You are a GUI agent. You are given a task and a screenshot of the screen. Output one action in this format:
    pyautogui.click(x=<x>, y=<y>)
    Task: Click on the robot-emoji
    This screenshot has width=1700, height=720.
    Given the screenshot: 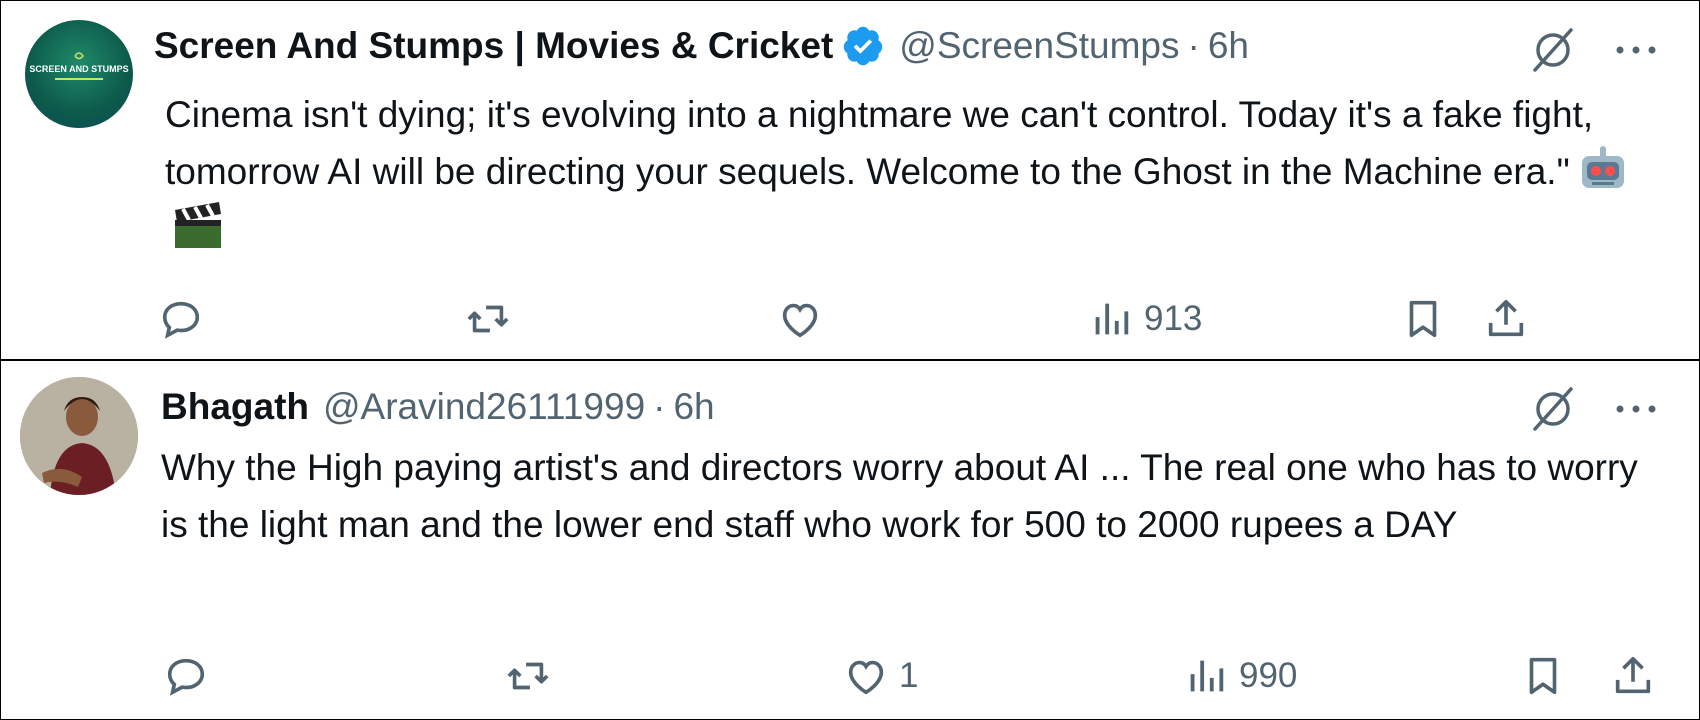 What is the action you would take?
    pyautogui.click(x=1602, y=167)
    